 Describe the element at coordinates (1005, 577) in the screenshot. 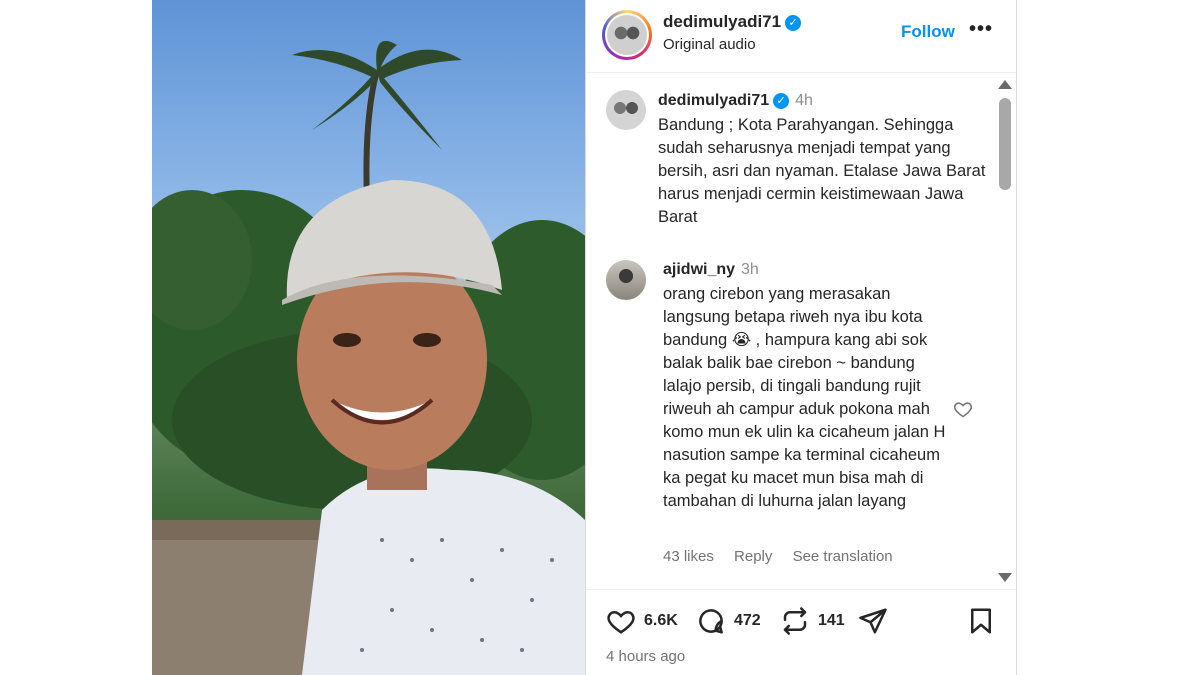

I see `scroll-down-arrow-icon` at that location.